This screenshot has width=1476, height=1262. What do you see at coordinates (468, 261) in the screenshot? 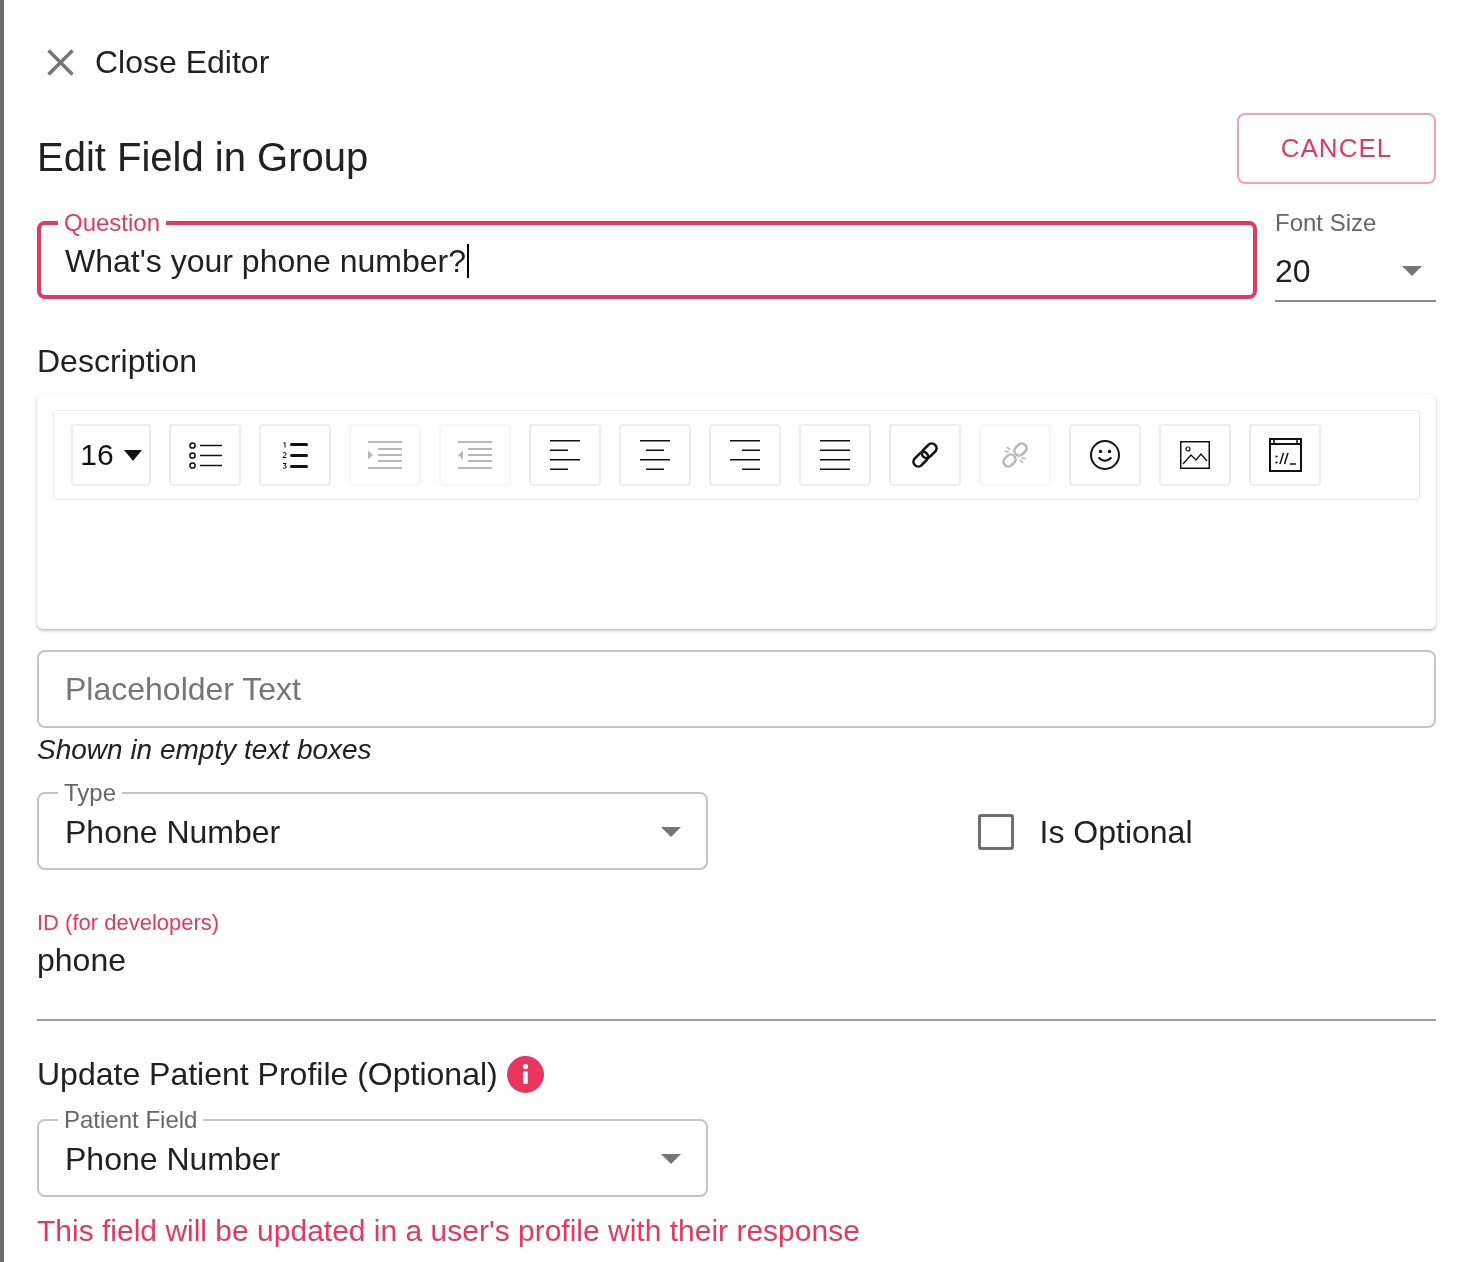
I see `text-cursor` at bounding box center [468, 261].